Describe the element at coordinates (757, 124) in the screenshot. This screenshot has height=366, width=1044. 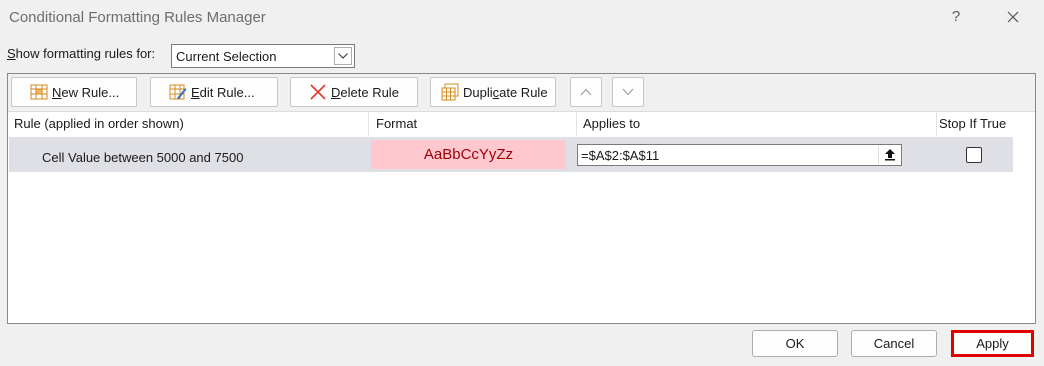
I see `column-header-applies-to: Applies to` at that location.